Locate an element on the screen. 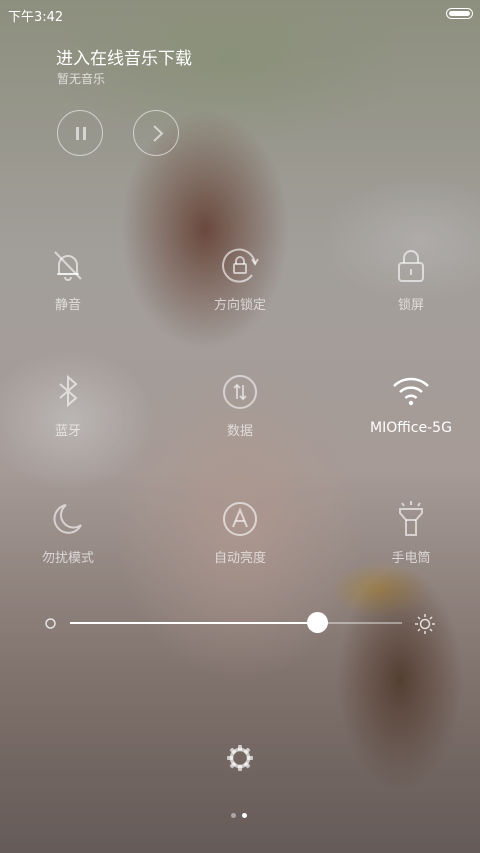 This screenshot has height=853, width=480. toggle-do-not-disturb: 勿扰模式 is located at coordinates (74, 554).